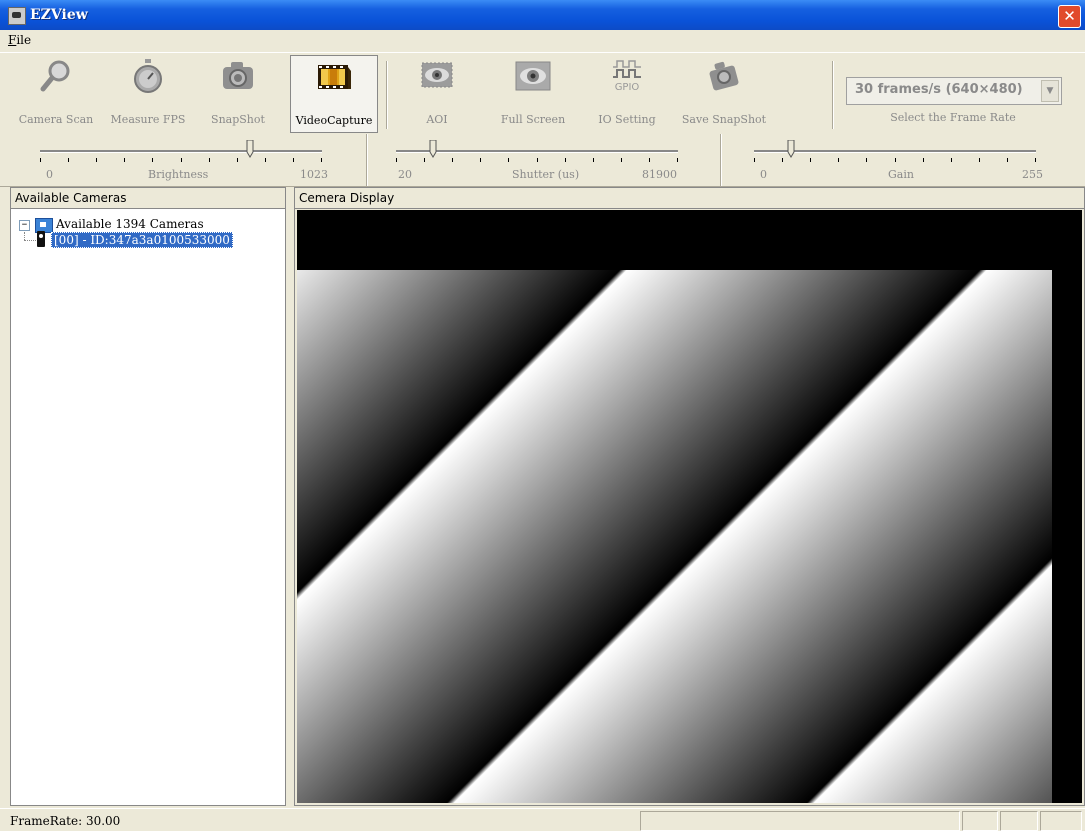  Describe the element at coordinates (130, 224) in the screenshot. I see `tree-root-label: Available 1394 Cameras` at that location.